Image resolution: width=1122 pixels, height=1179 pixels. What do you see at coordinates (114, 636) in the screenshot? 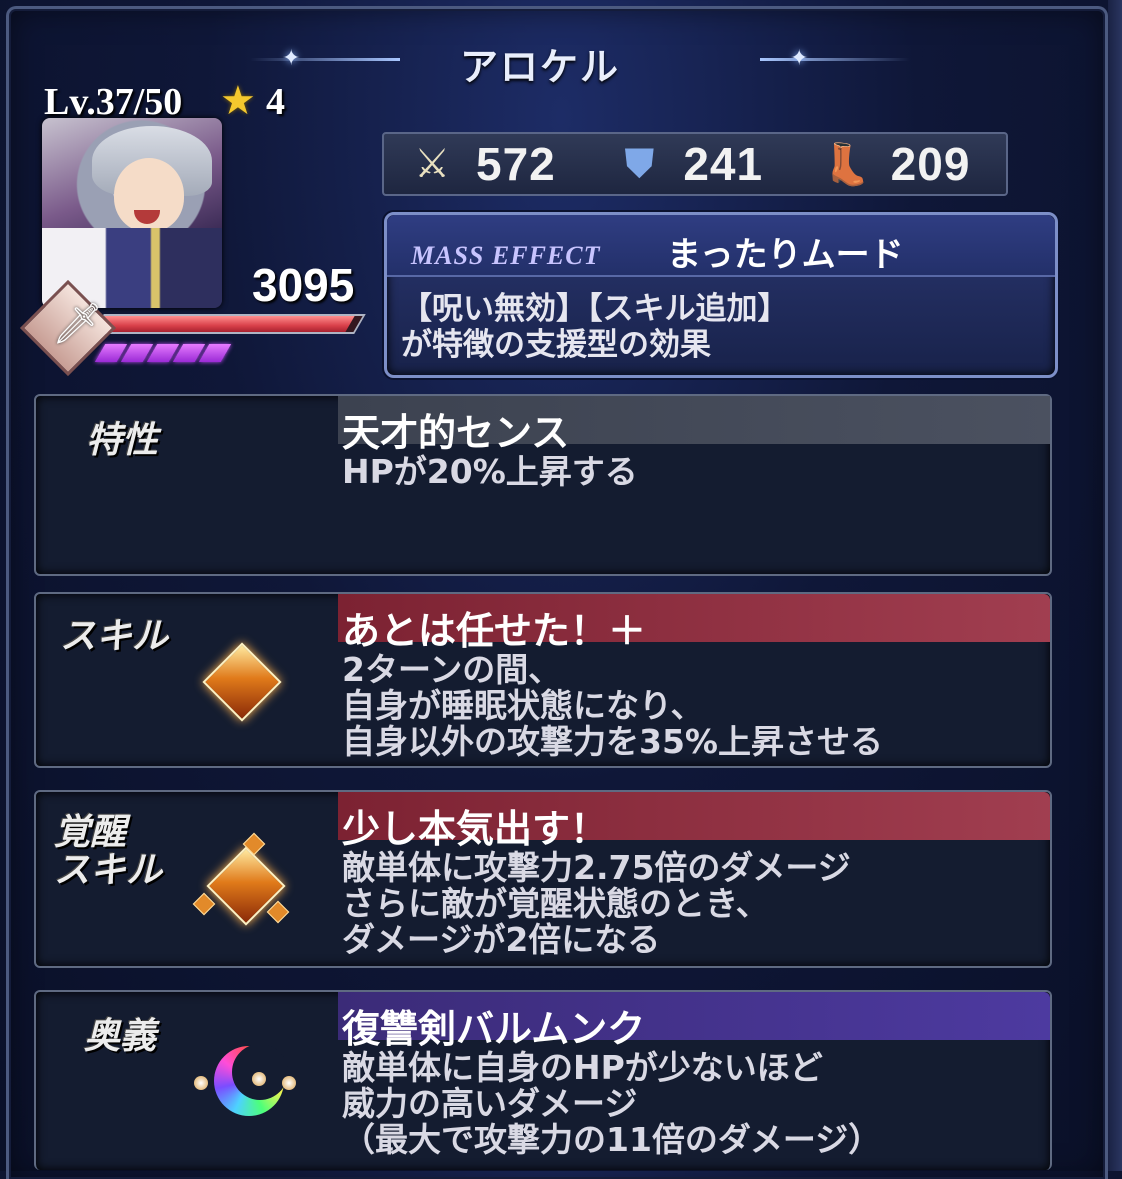
I see `skill-label: スキル` at bounding box center [114, 636].